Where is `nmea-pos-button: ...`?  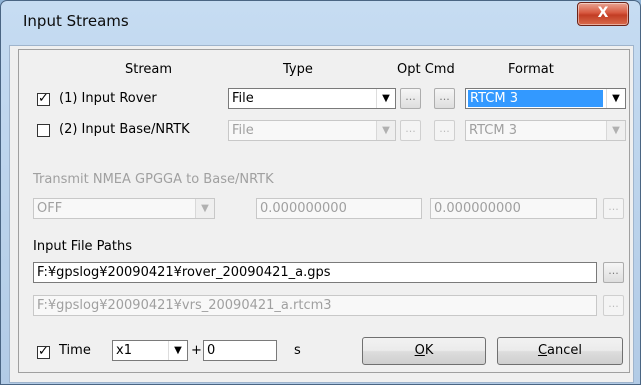 nmea-pos-button: ... is located at coordinates (613, 208).